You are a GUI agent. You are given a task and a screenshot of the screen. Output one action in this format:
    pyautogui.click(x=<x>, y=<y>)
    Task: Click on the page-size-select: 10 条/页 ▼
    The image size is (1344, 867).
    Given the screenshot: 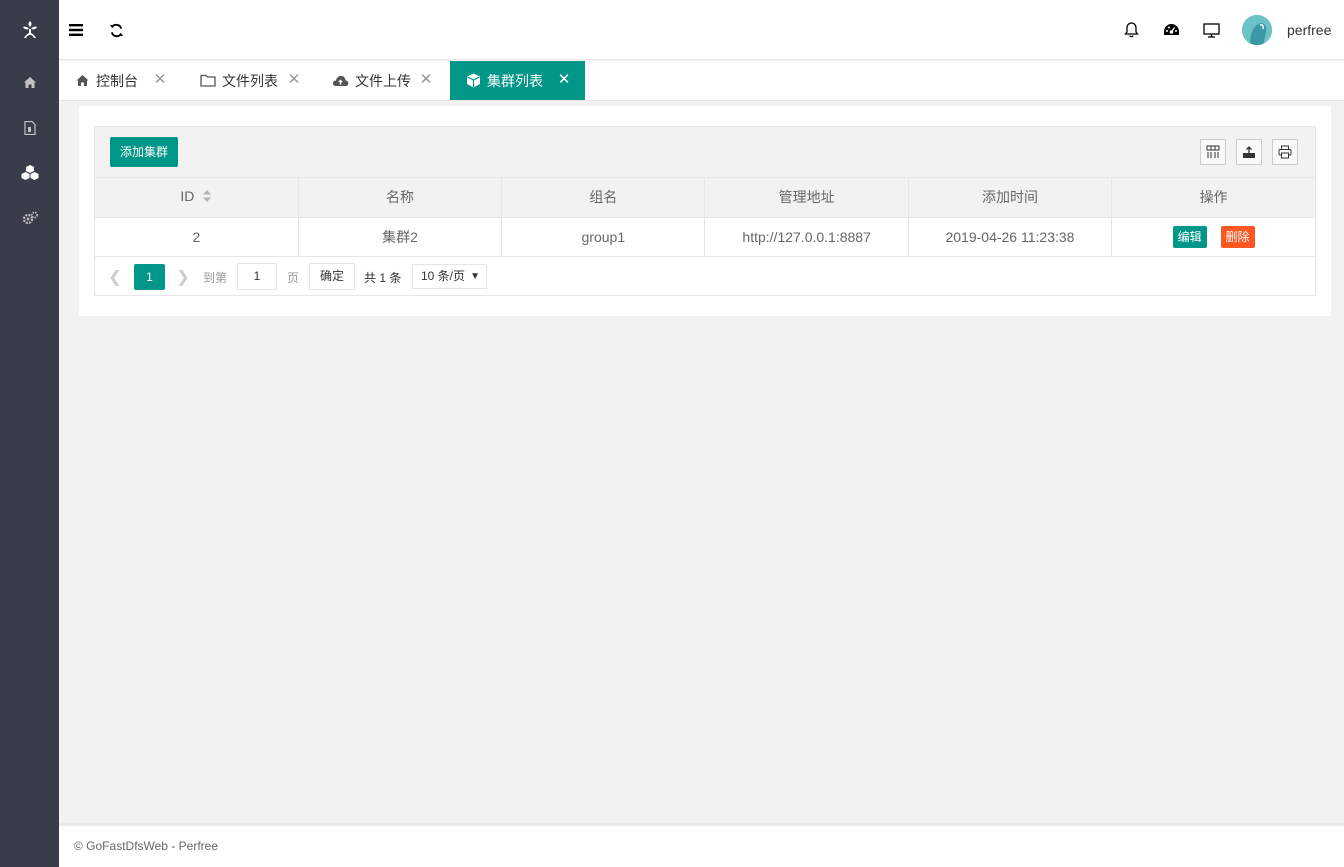 What is the action you would take?
    pyautogui.click(x=449, y=276)
    